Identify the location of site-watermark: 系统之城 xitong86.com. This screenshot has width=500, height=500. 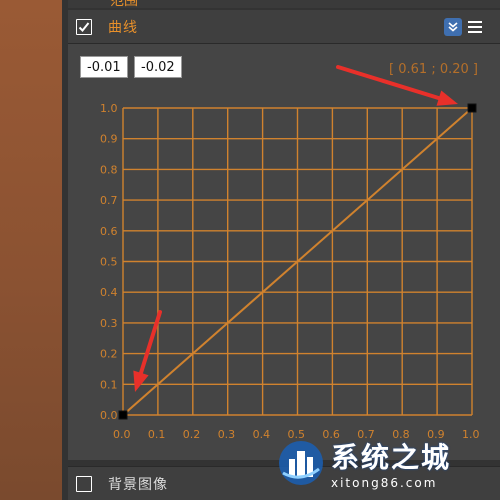
(384, 463).